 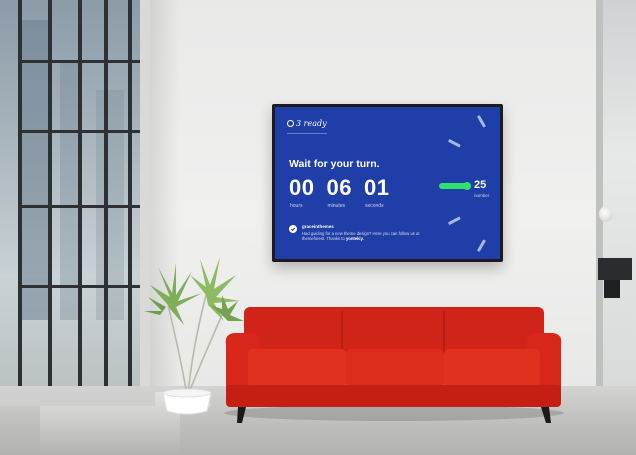 What do you see at coordinates (355, 238) in the screenshot?
I see `message-link: yontekiy.` at bounding box center [355, 238].